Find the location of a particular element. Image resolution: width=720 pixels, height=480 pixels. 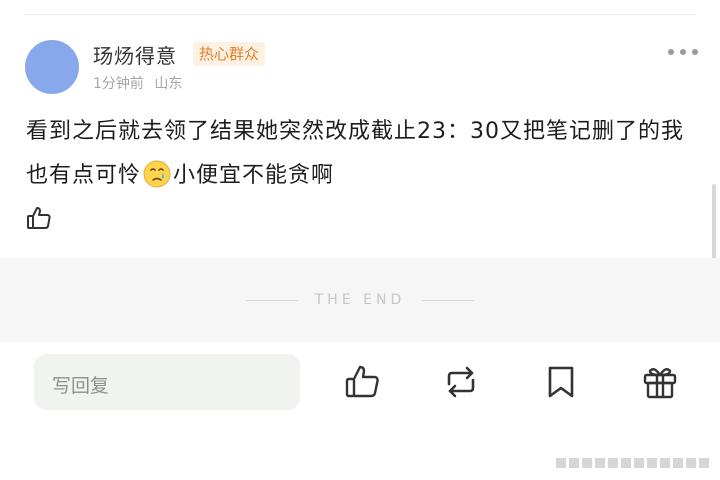

more-icon is located at coordinates (683, 52).